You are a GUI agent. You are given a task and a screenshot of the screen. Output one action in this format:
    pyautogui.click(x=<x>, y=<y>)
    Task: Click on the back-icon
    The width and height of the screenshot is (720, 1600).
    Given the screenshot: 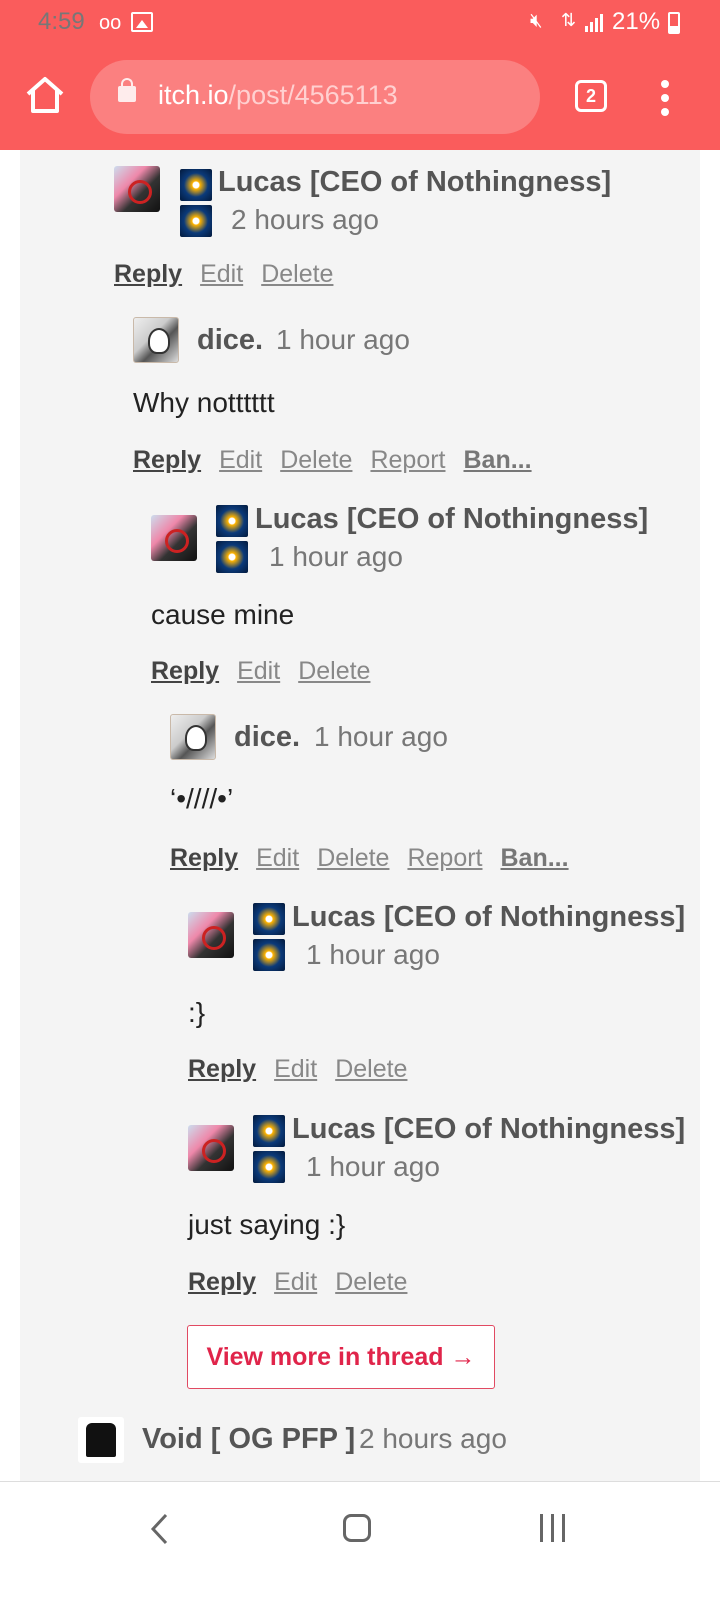 What is the action you would take?
    pyautogui.click(x=159, y=1529)
    